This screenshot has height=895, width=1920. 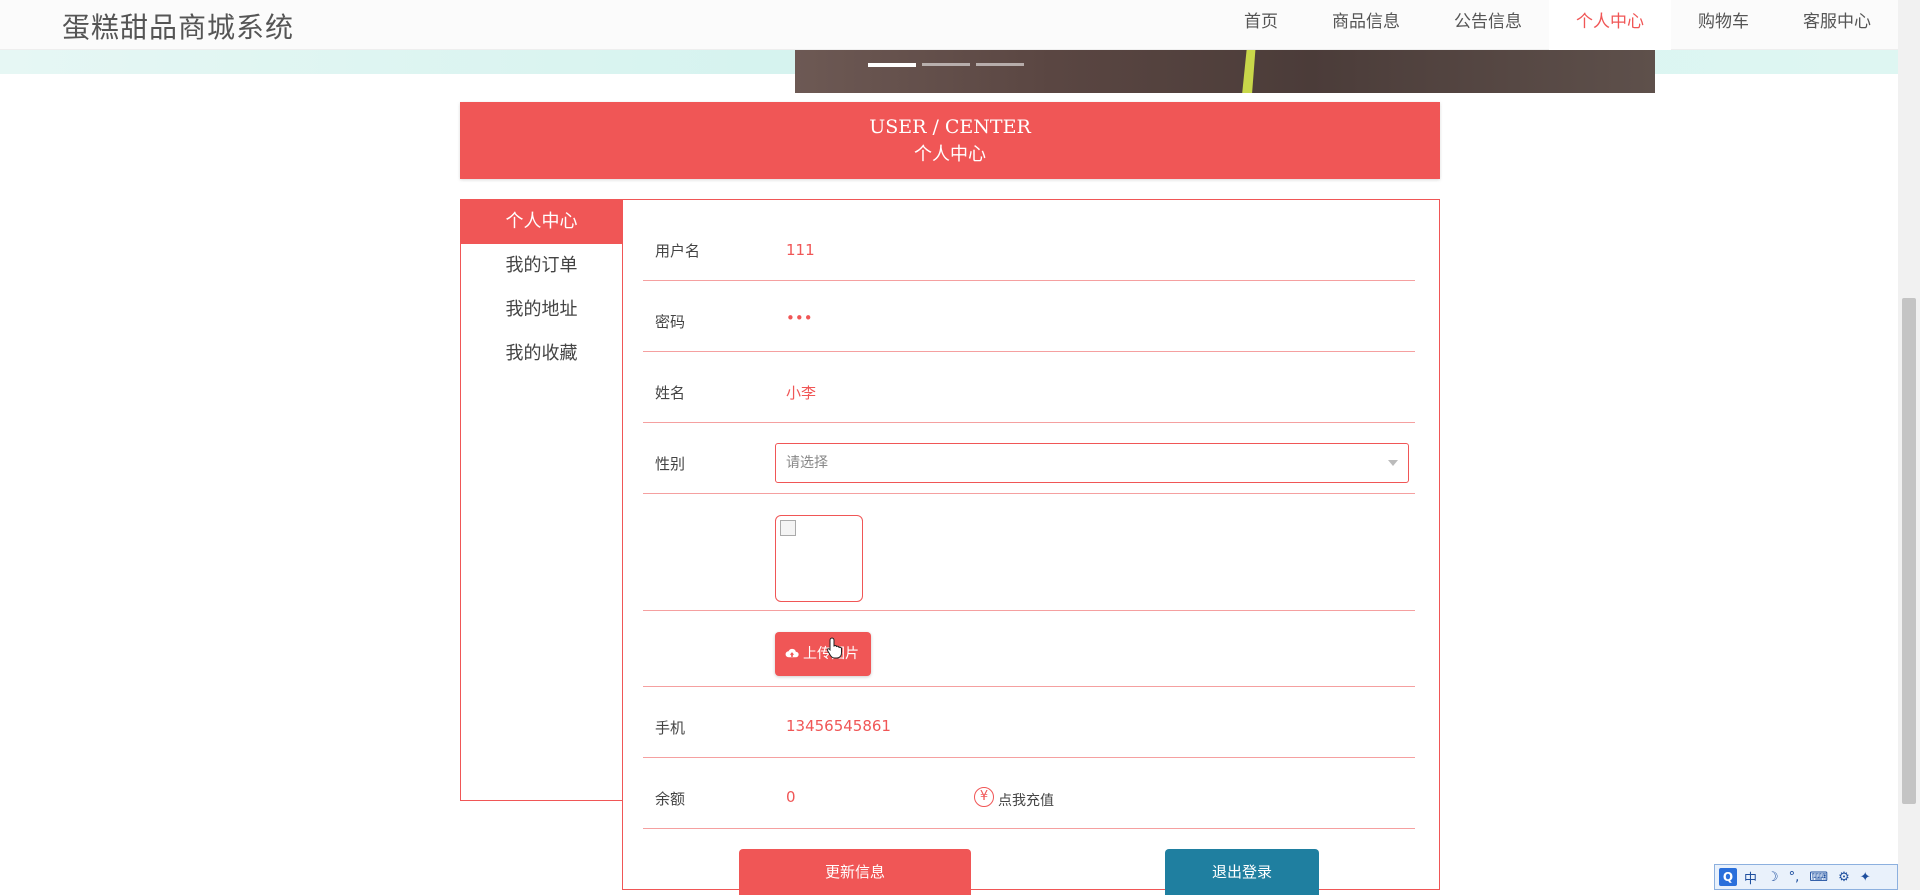 What do you see at coordinates (670, 322) in the screenshot?
I see `password-label: 密码` at bounding box center [670, 322].